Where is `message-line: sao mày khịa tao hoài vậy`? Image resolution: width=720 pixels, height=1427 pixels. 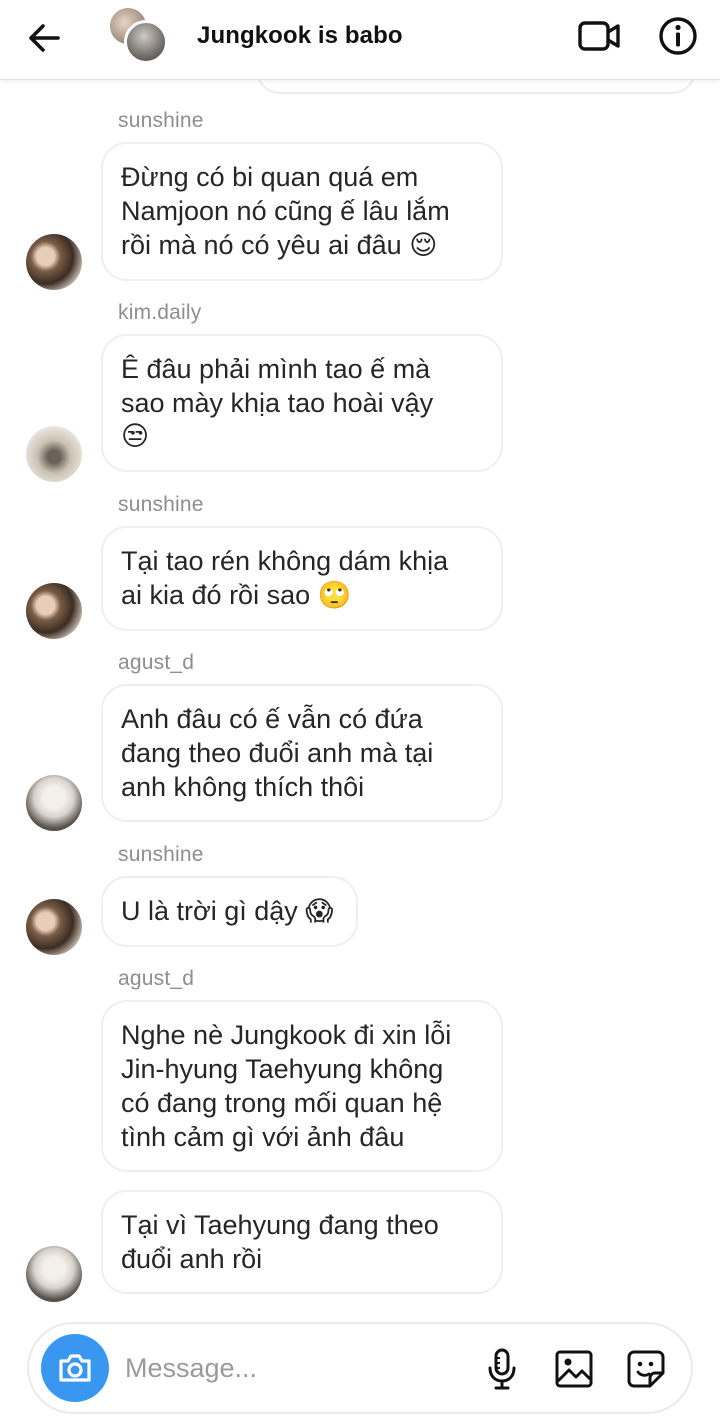
message-line: sao mày khịa tao hoài vậy is located at coordinates (277, 403).